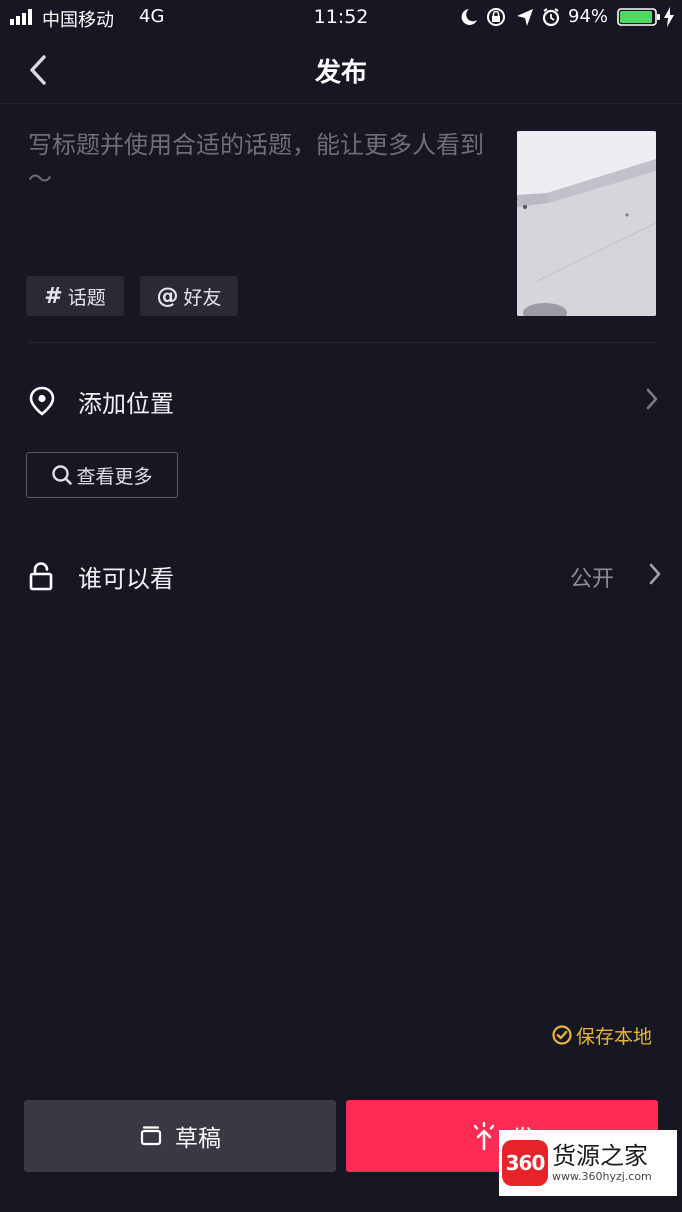 The height and width of the screenshot is (1212, 682). Describe the element at coordinates (562, 1035) in the screenshot. I see `check-circle-icon` at that location.